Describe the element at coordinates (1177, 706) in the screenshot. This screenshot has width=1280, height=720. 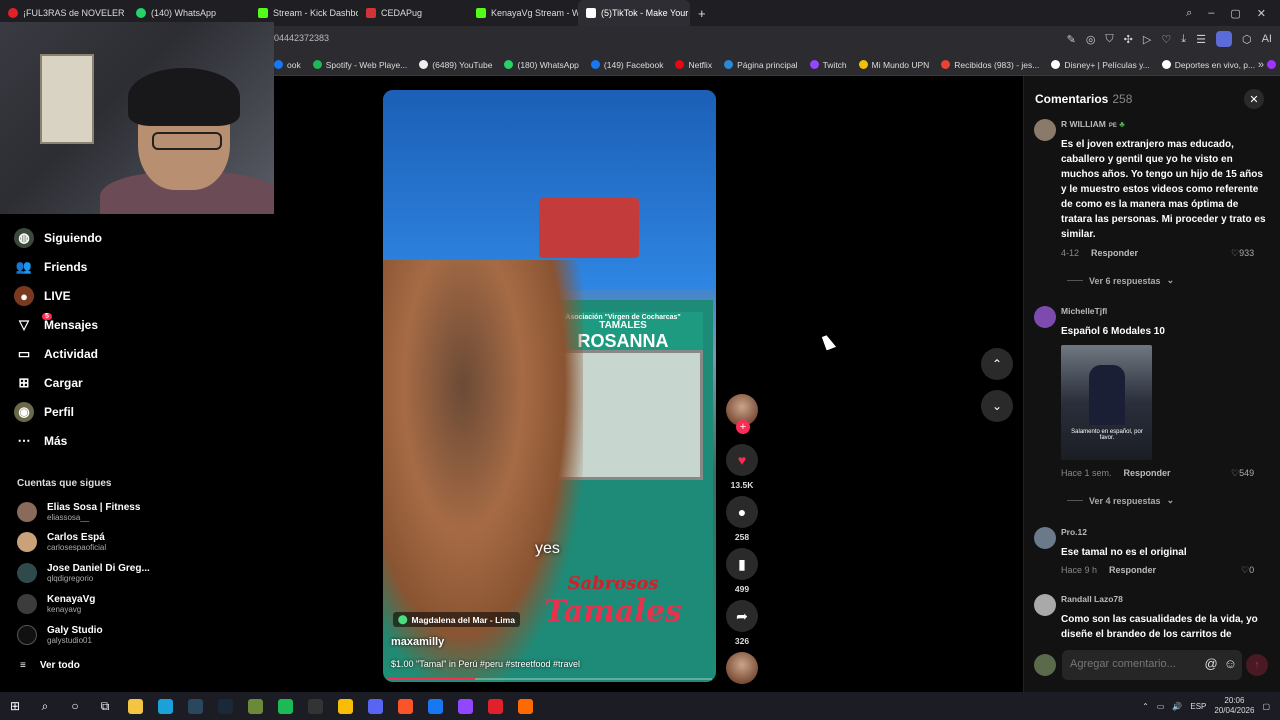
I see `volume-icon: 🔊` at that location.